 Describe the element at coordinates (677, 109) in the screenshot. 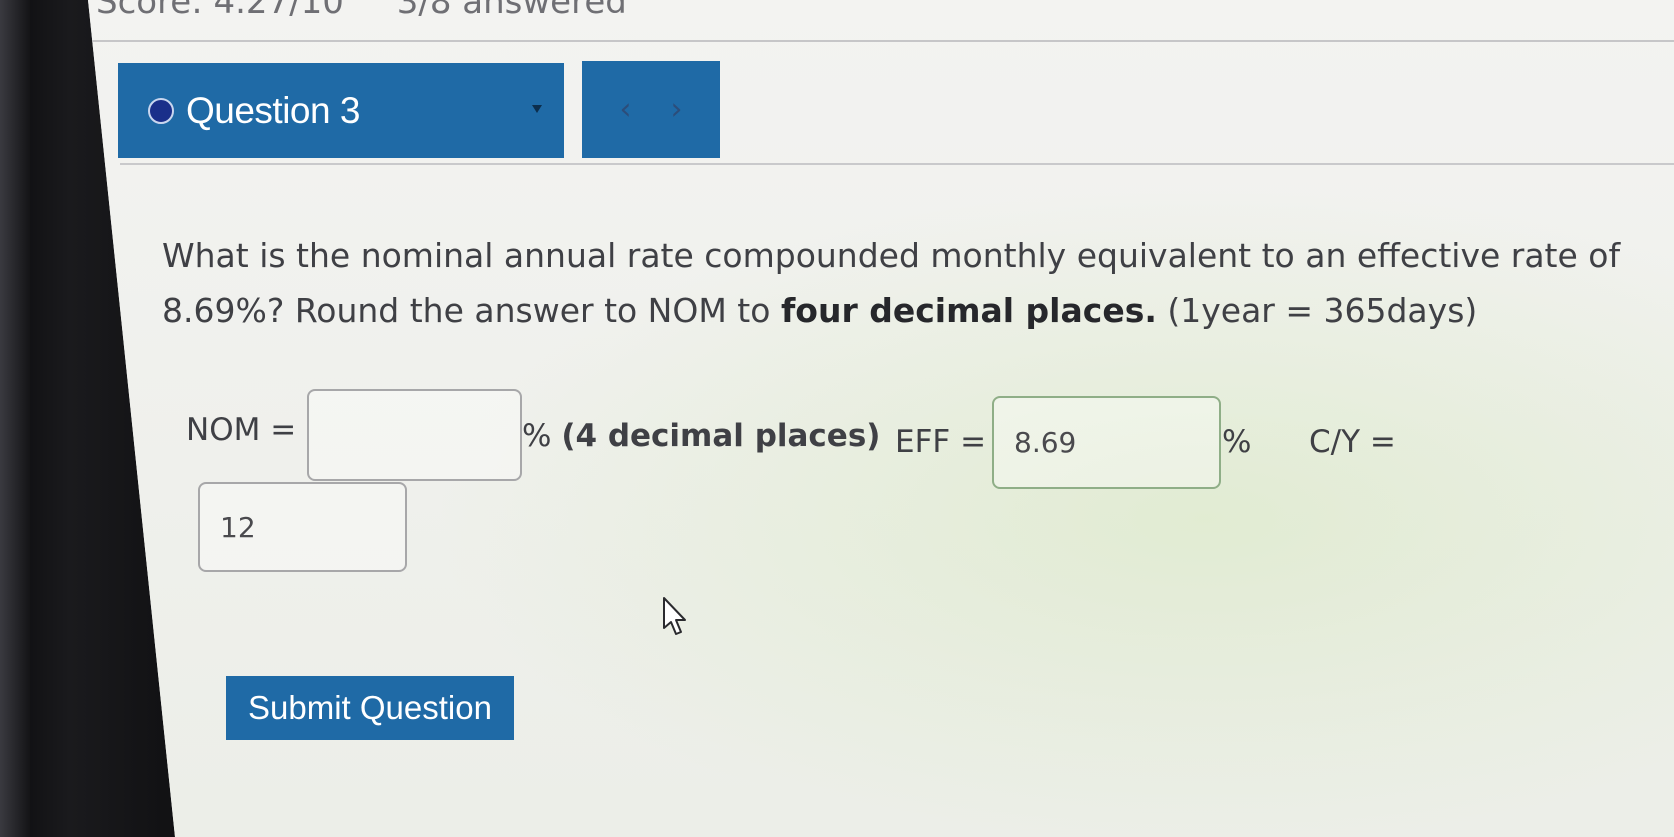

I see `next-question-button: ›` at that location.